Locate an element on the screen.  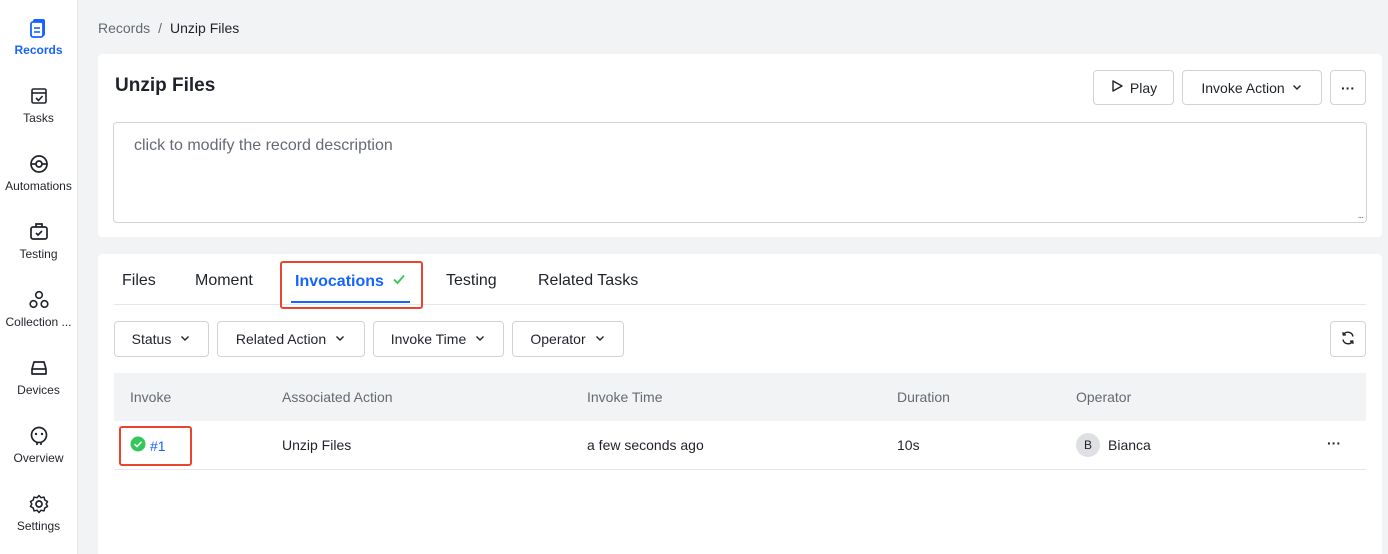
overview-icon is located at coordinates (39, 436).